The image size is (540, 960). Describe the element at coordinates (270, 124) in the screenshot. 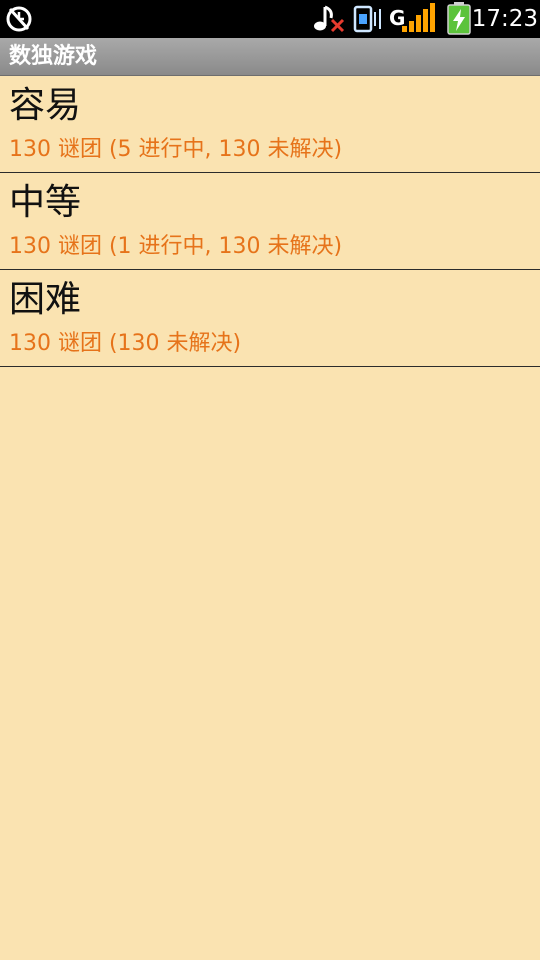

I see `level-item-easy: 容易 130 谜团 (5 进行中, 130 未解决)` at that location.